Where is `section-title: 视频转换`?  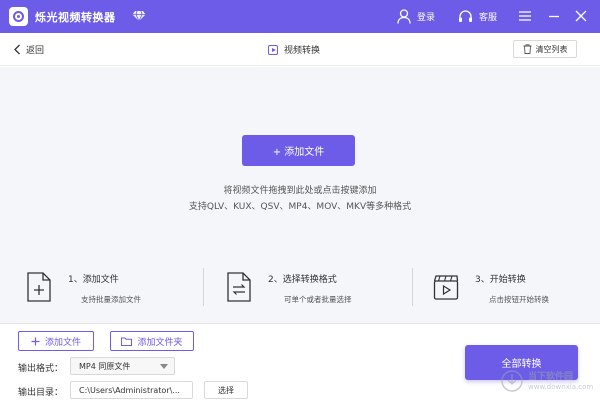 section-title: 视频转换 is located at coordinates (294, 49).